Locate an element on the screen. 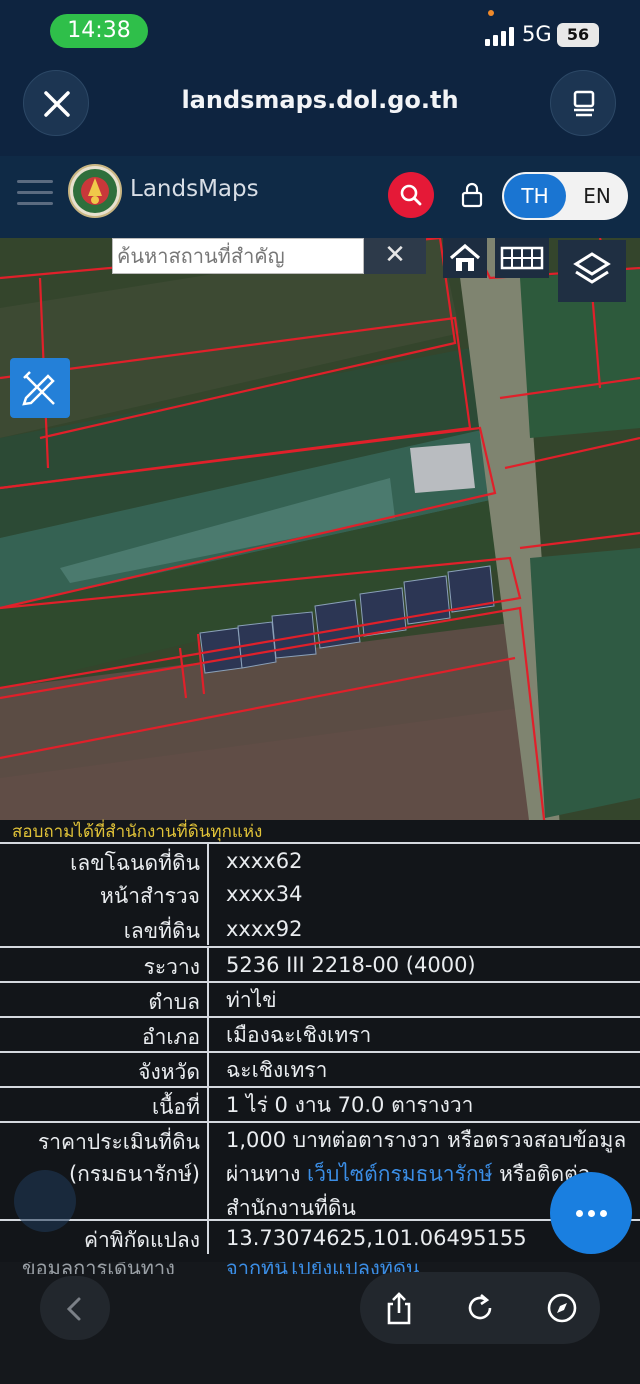  info-row: เนื้อที่ 1 ไร่ 0 งาน 70.0 ตารางวา is located at coordinates (320, 1103).